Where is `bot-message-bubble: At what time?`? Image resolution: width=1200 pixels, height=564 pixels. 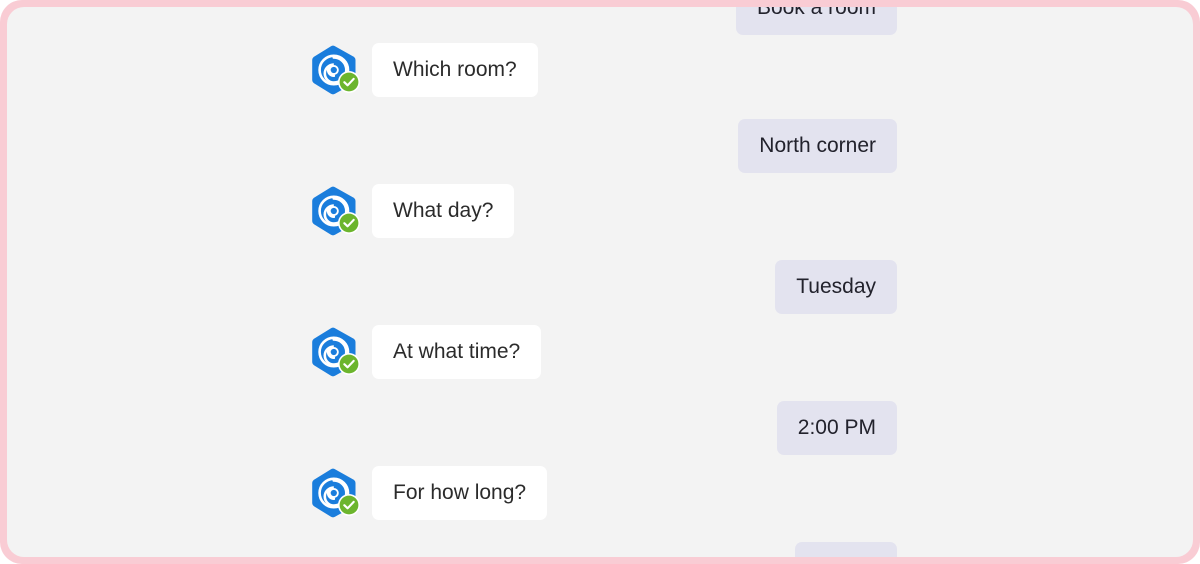
bot-message-bubble: At what time? is located at coordinates (457, 352).